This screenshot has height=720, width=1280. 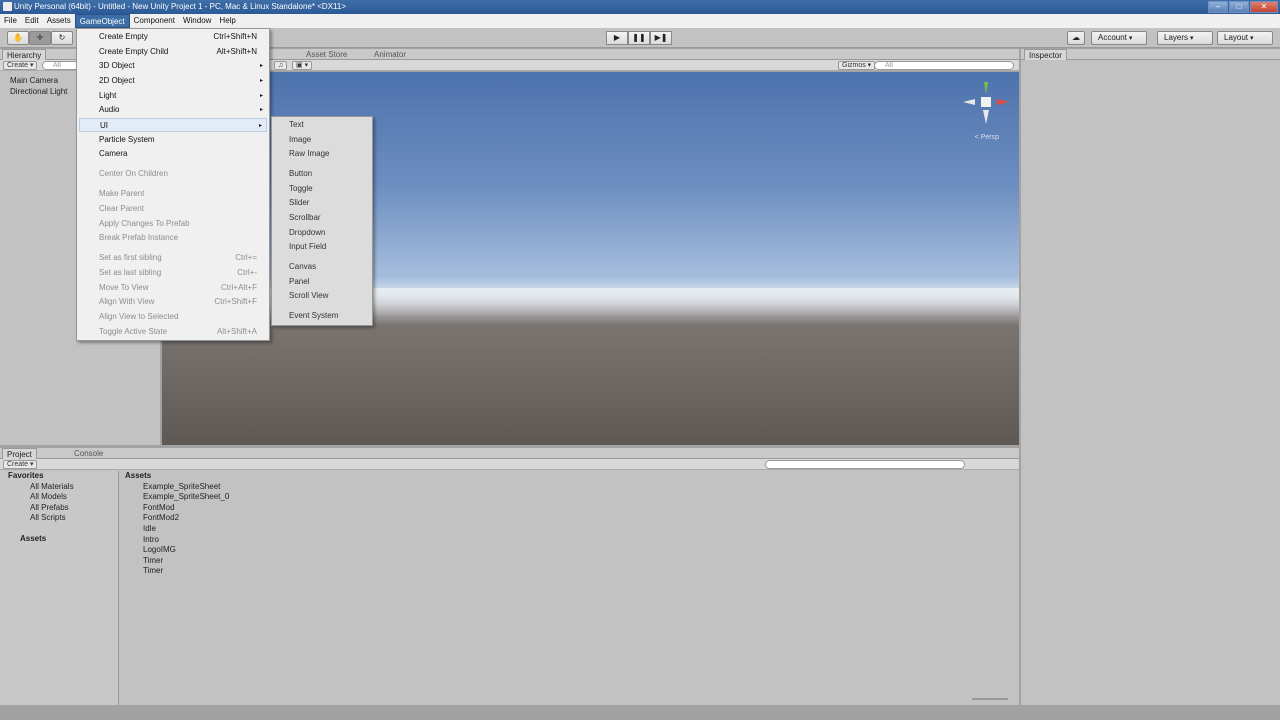 I want to click on ui-menu-item-raw-image: Raw Image, so click(x=322, y=154).